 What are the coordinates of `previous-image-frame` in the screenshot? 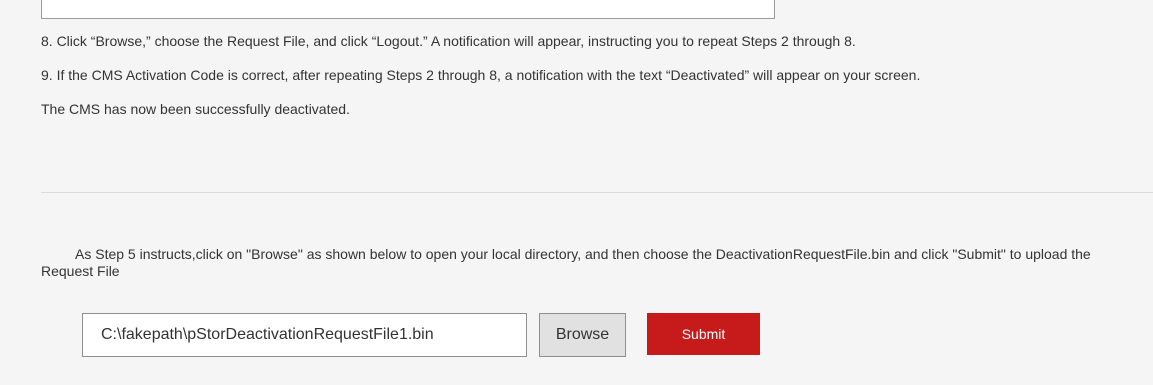 It's located at (408, 9).